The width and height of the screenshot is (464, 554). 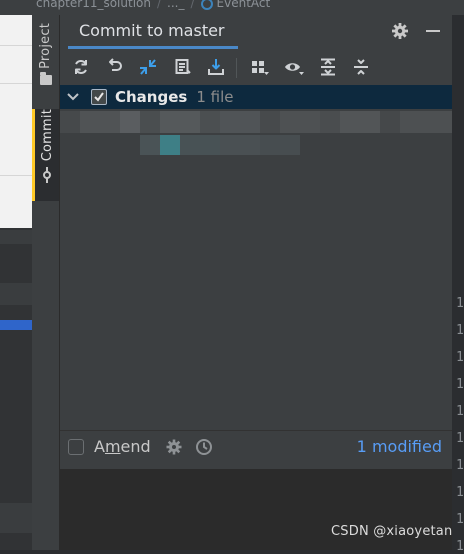 I want to click on editor-light-area, so click(x=16, y=121).